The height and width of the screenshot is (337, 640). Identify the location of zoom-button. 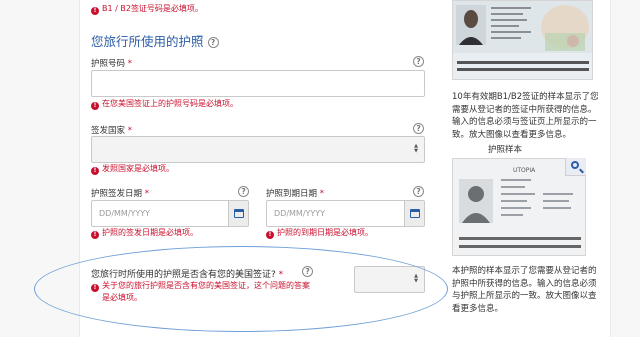
(575, 167).